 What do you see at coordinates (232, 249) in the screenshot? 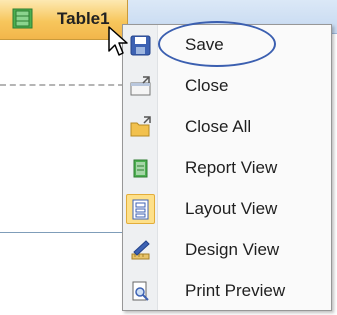
I see `menu-item-label: Design View` at bounding box center [232, 249].